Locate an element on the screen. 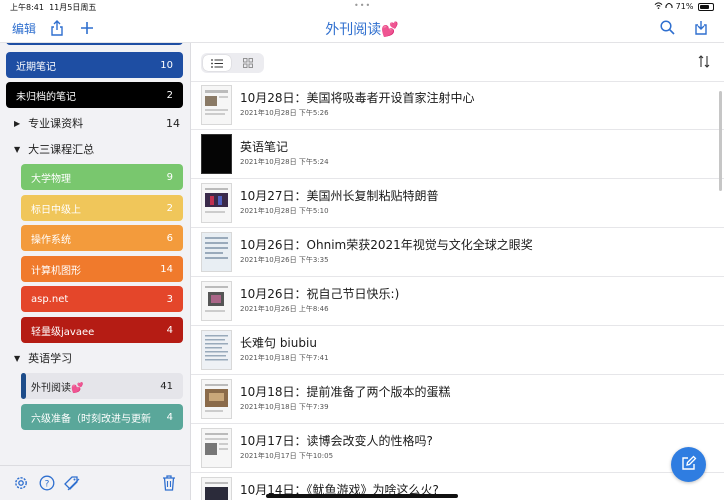  download-icon is located at coordinates (701, 27).